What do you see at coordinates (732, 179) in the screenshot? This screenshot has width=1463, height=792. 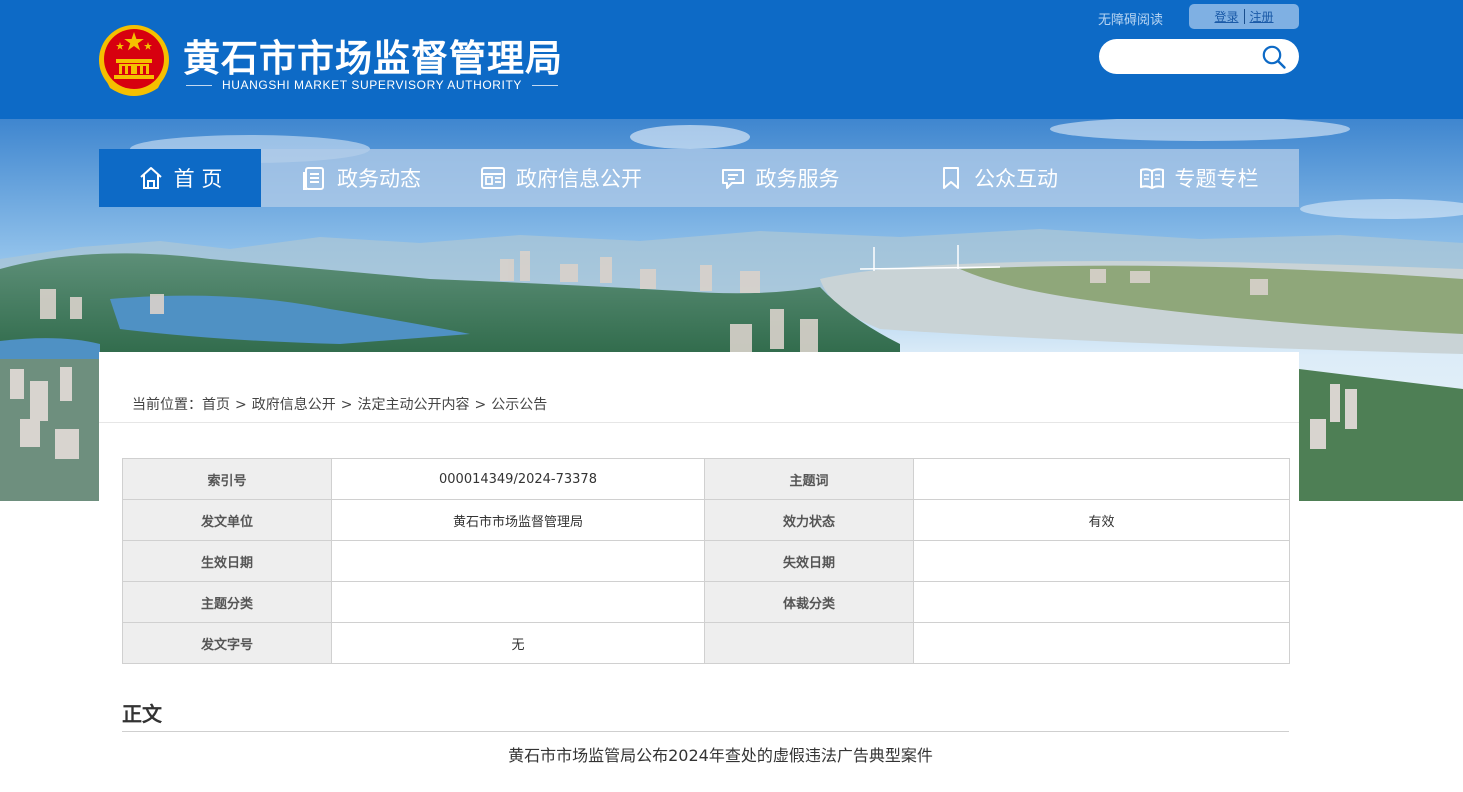 I see `chat-bubble-icon` at bounding box center [732, 179].